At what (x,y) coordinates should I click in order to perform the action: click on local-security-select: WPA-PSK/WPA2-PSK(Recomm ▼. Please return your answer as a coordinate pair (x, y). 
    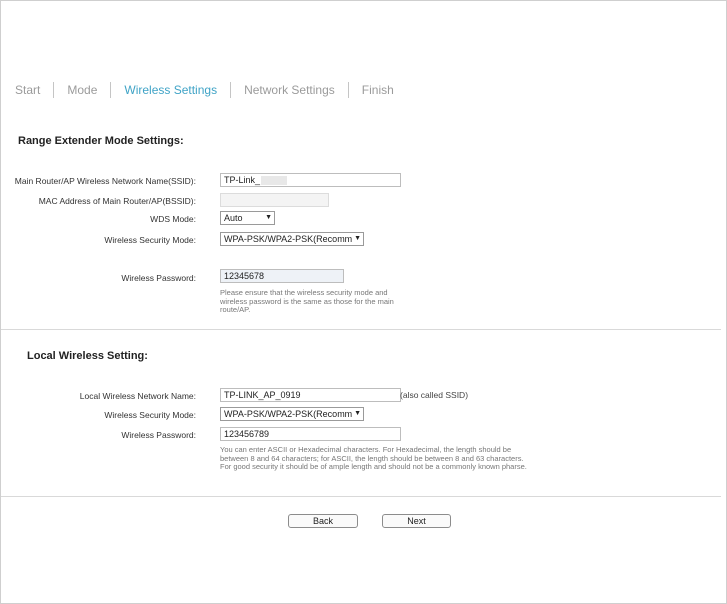
    Looking at the image, I should click on (292, 414).